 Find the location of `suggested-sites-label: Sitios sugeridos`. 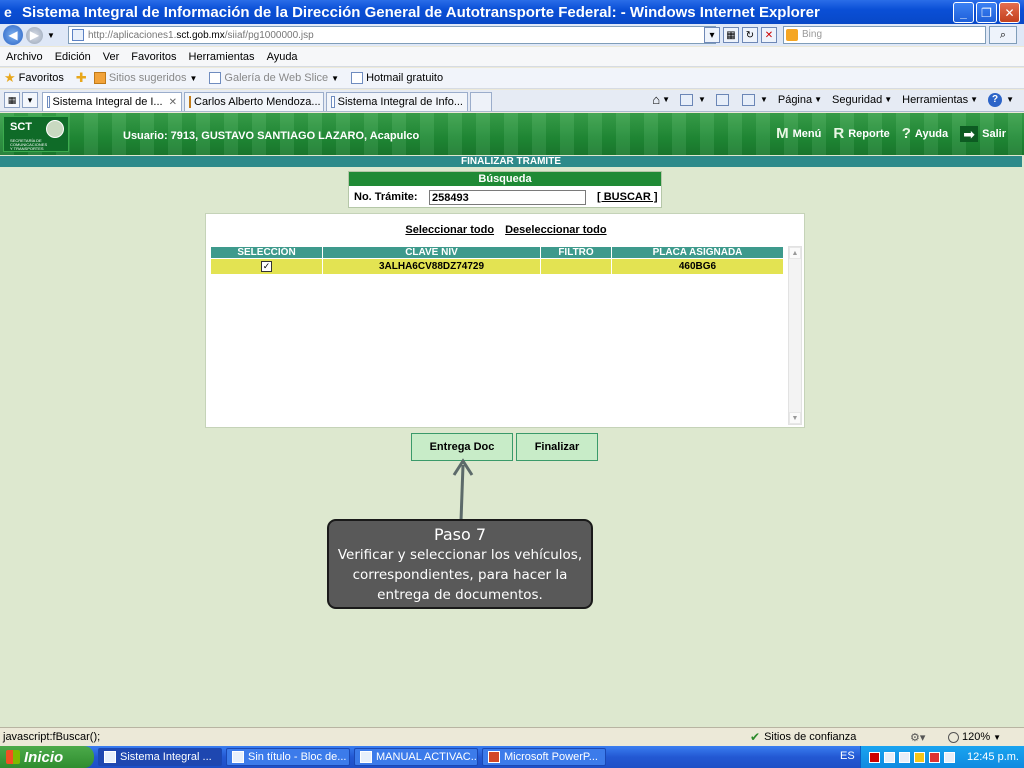

suggested-sites-label: Sitios sugeridos is located at coordinates (147, 78).